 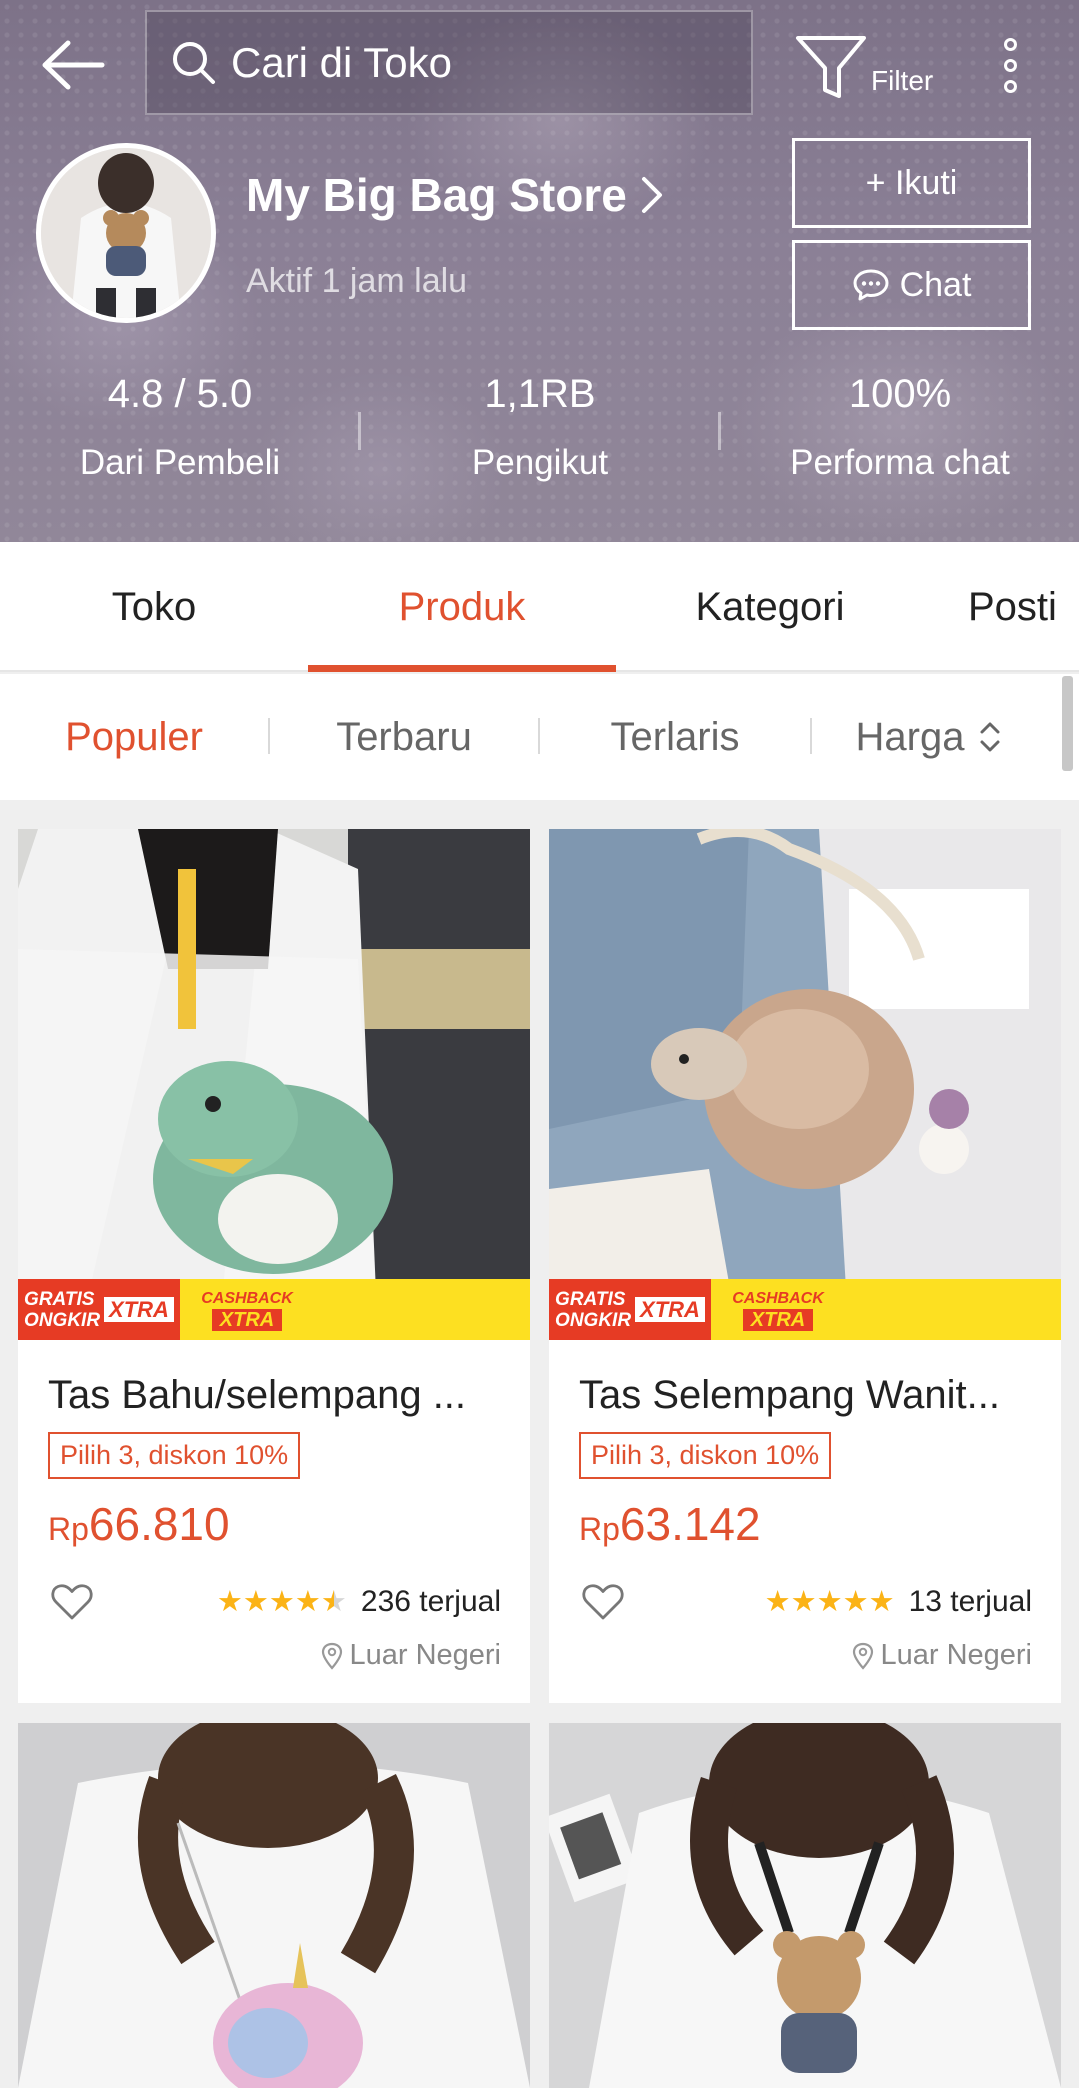 I want to click on stat-label: Performa chat, so click(x=900, y=462).